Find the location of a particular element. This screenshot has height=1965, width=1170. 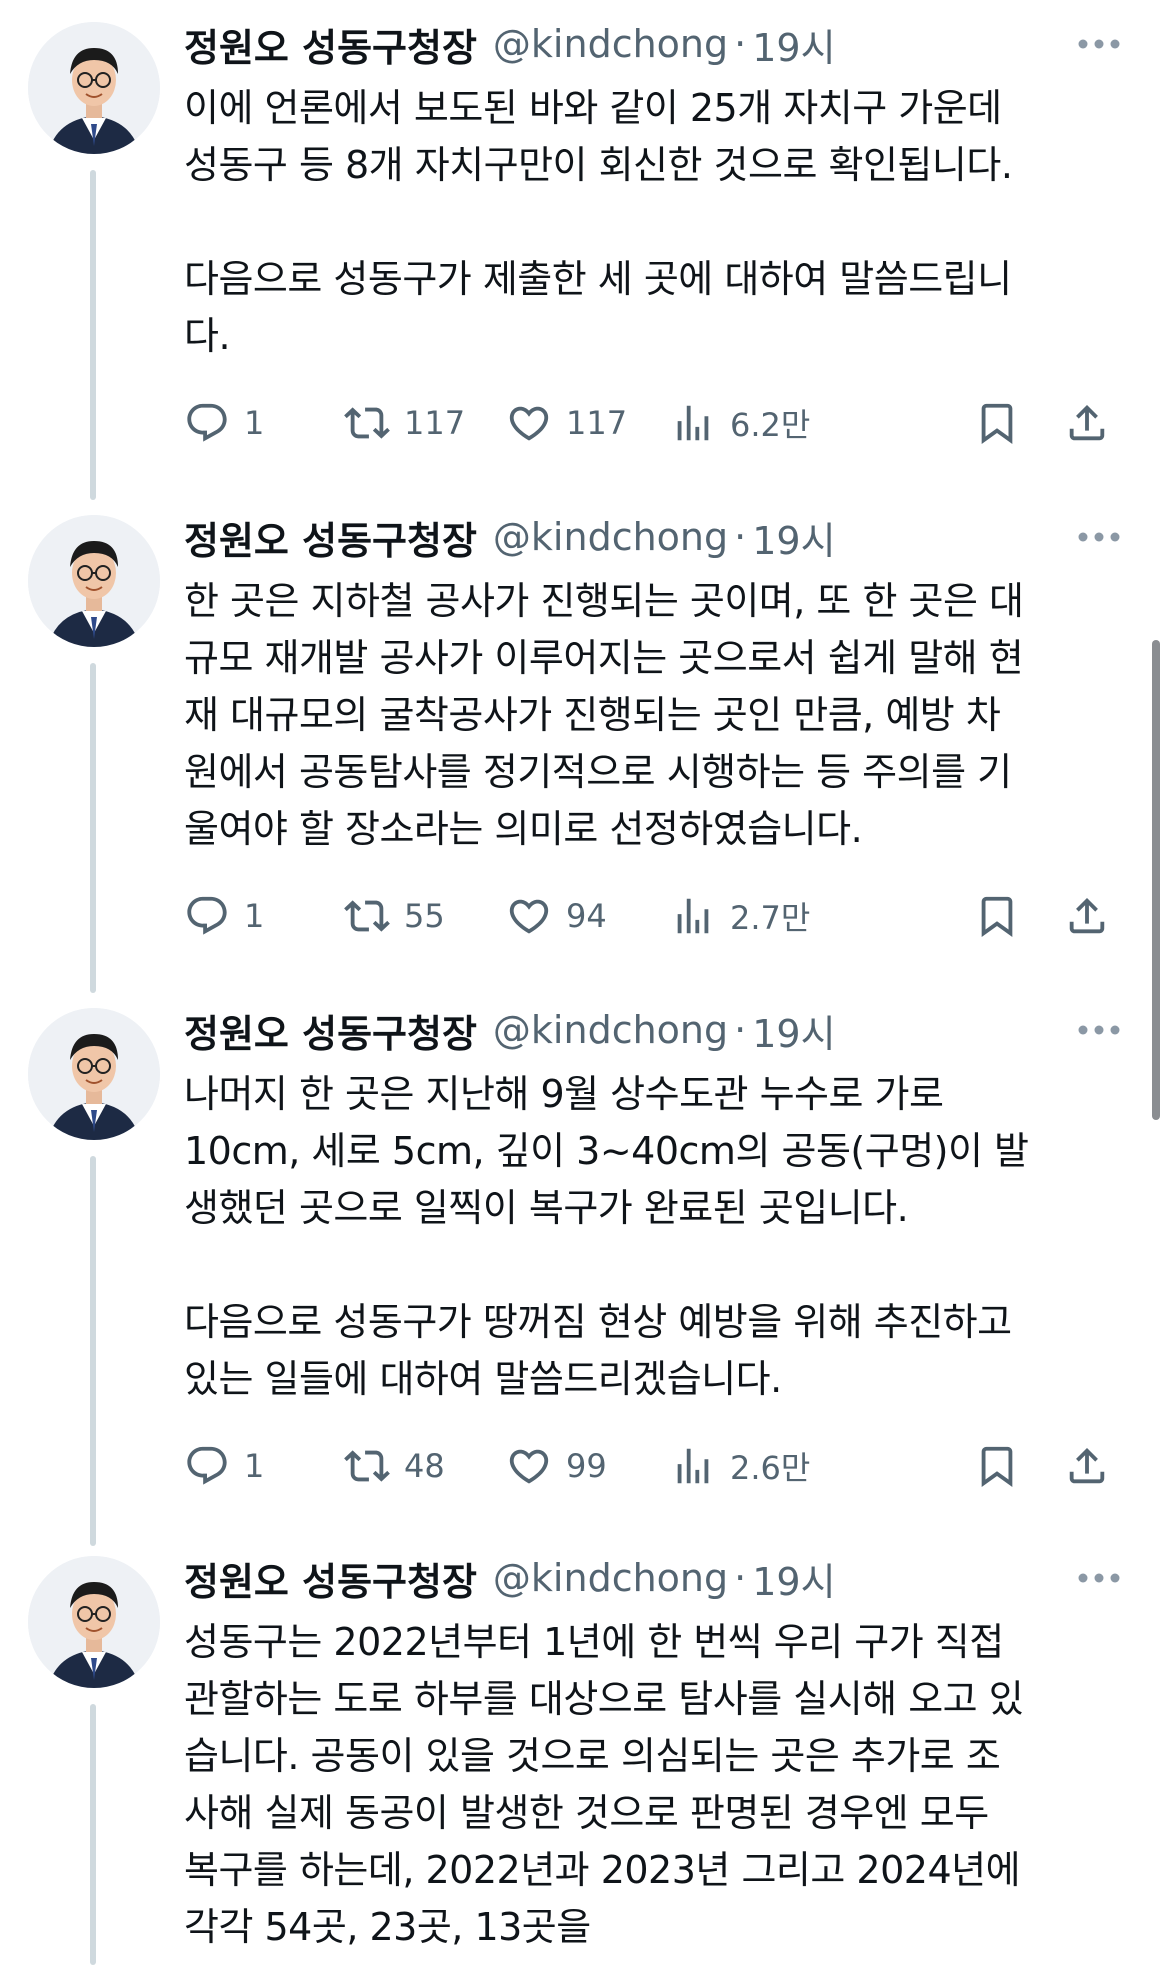

like-count: 99 is located at coordinates (586, 1466).